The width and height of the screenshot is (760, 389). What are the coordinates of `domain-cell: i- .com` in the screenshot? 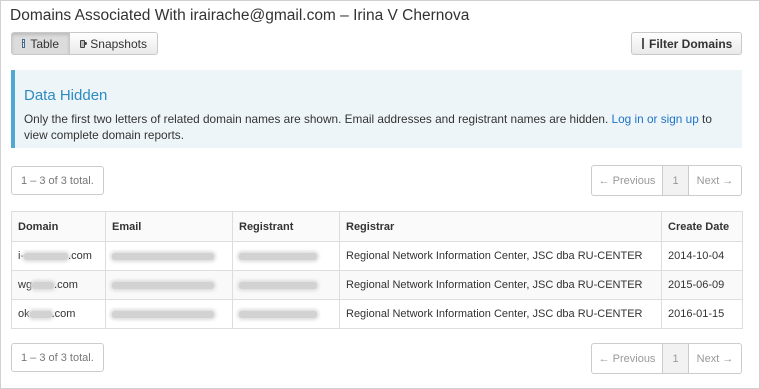 It's located at (58, 256).